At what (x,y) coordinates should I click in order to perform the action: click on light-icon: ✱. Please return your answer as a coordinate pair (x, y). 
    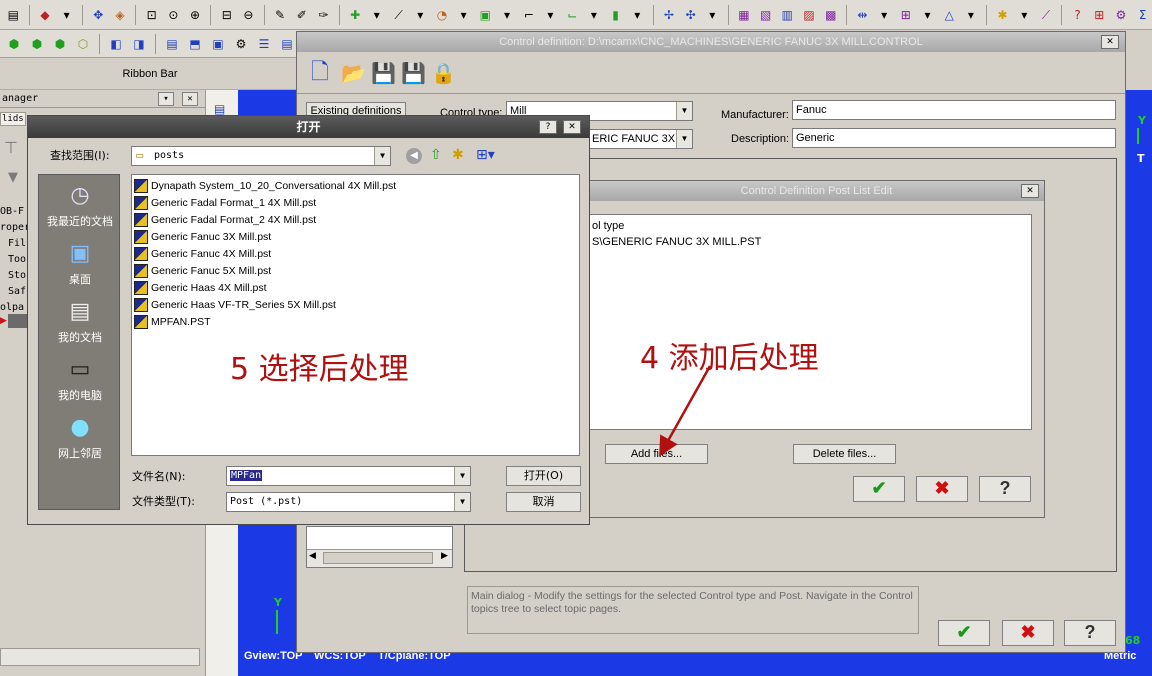
    Looking at the image, I should click on (1002, 15).